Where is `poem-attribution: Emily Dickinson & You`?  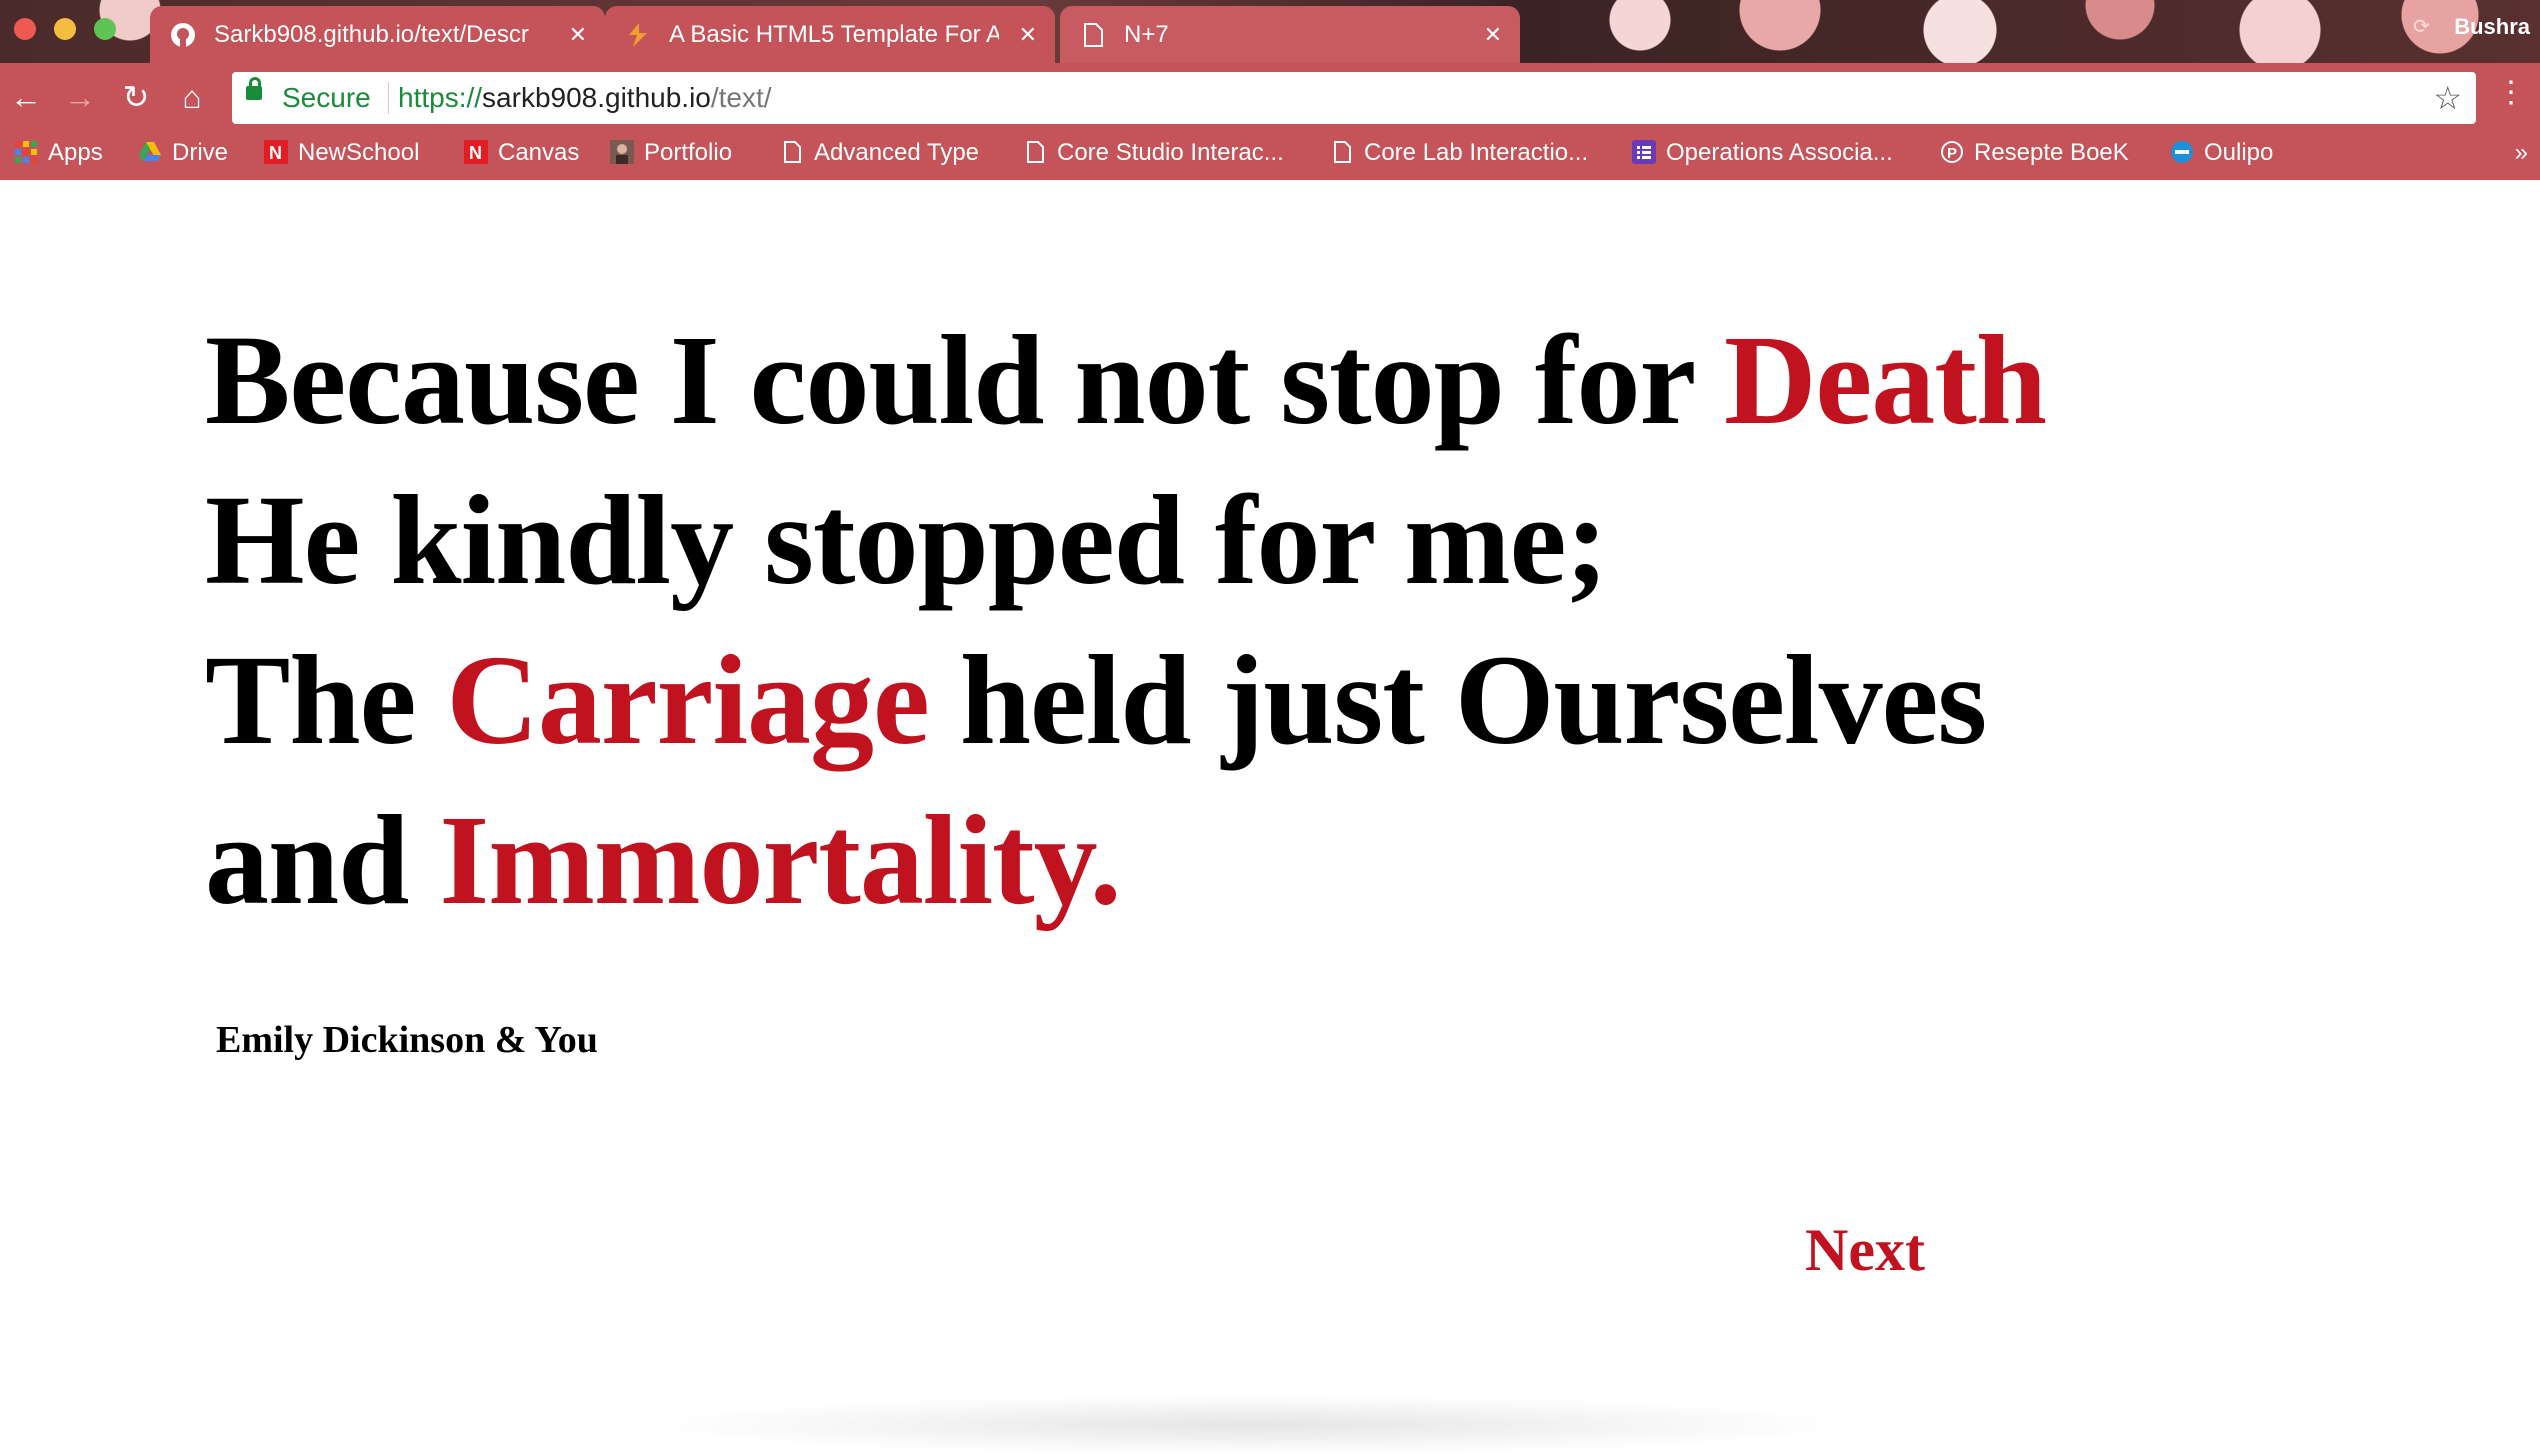 poem-attribution: Emily Dickinson & You is located at coordinates (407, 1040).